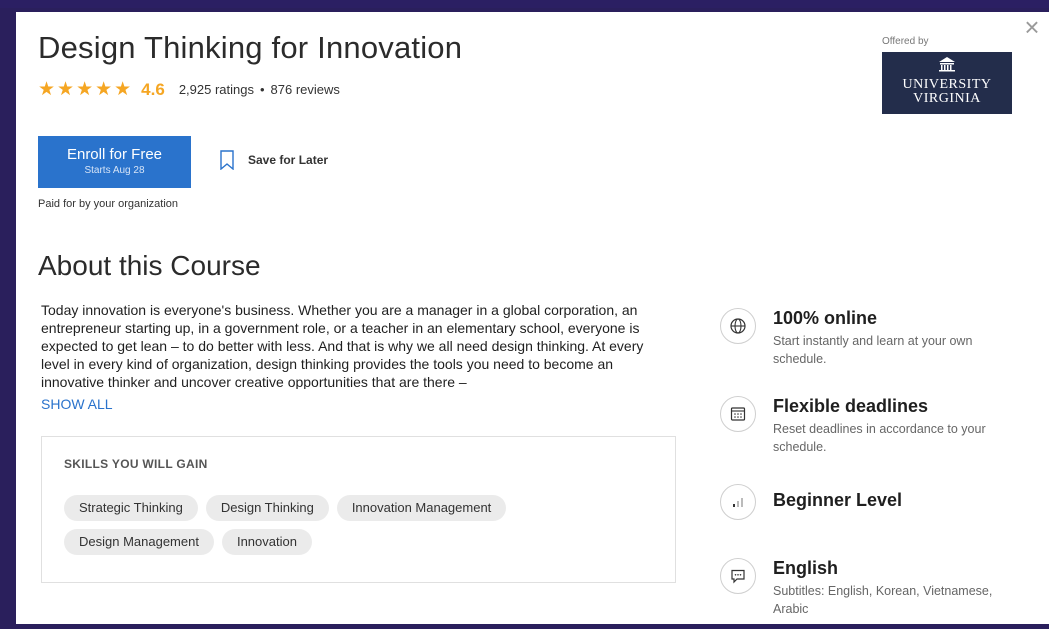 This screenshot has width=1049, height=629. I want to click on logo-line-virginia: VIRGINIA, so click(947, 98).